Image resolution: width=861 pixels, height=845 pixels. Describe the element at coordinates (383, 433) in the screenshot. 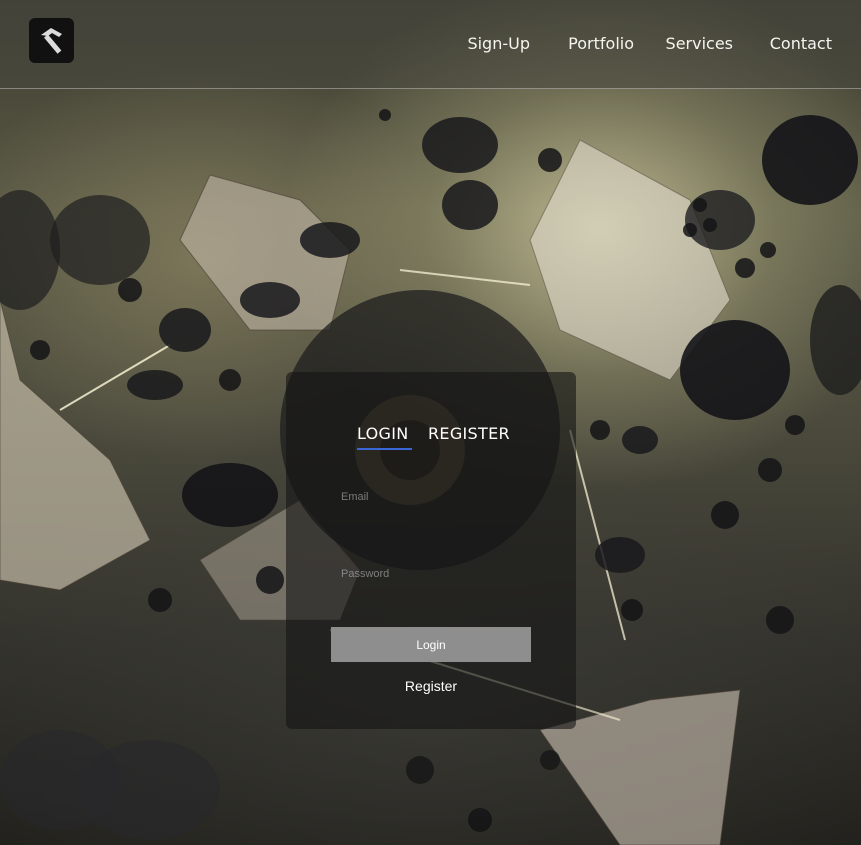

I see `tab-login: LOGIN` at that location.